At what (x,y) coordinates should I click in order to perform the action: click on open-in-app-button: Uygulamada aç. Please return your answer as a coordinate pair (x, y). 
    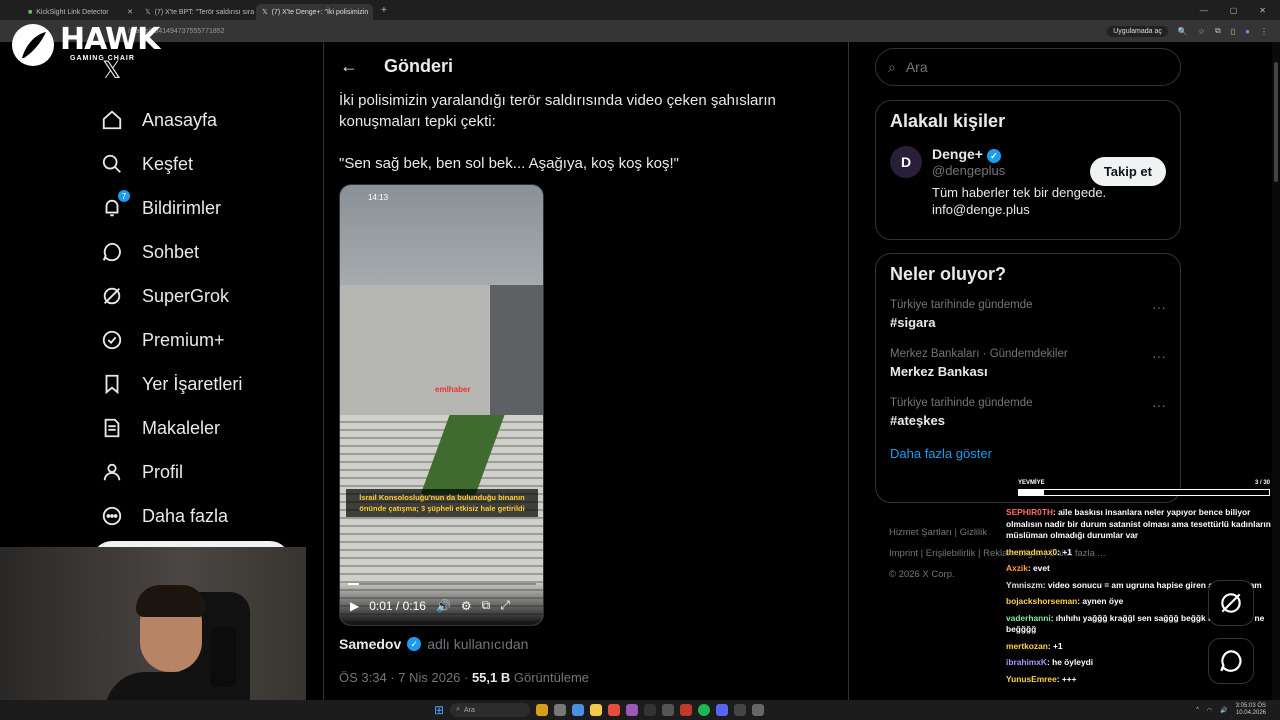
    Looking at the image, I should click on (1137, 31).